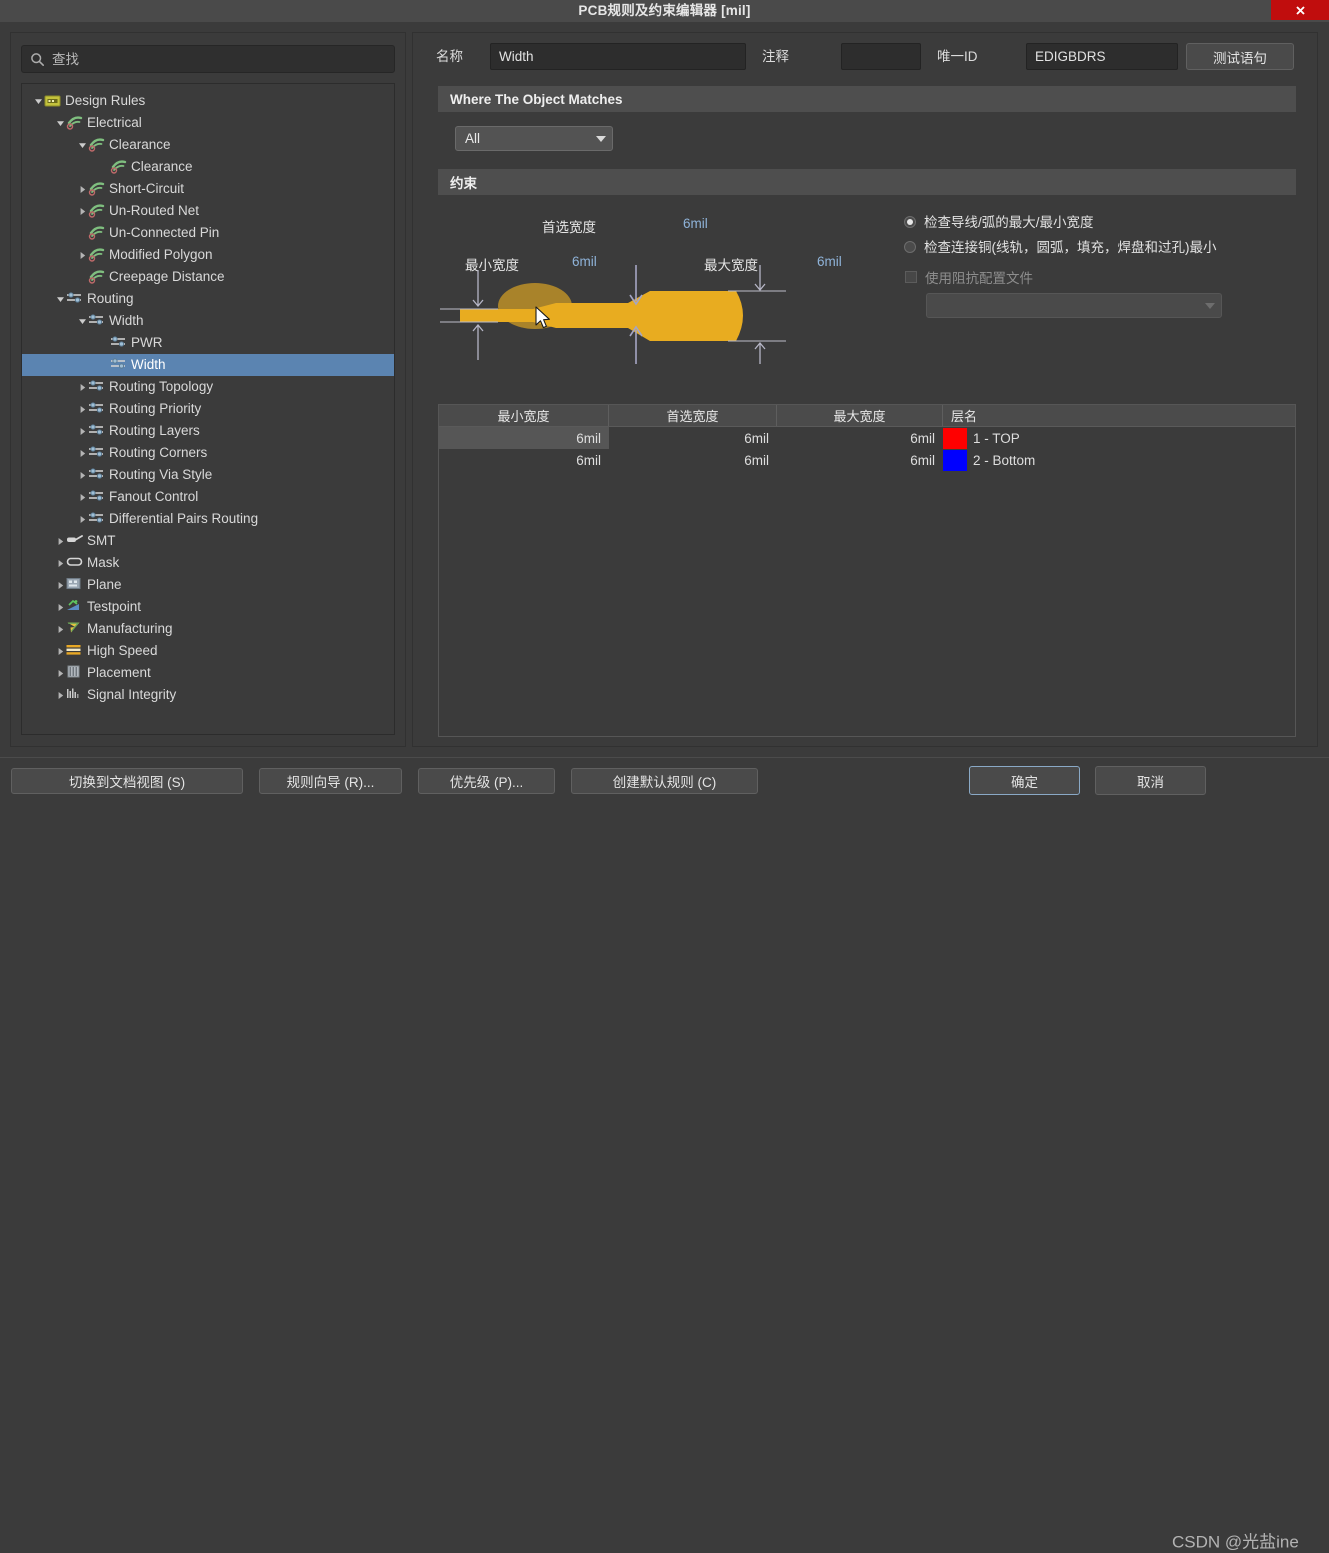  What do you see at coordinates (208, 497) in the screenshot?
I see `tree-item-fanout-control: Fanout Control` at bounding box center [208, 497].